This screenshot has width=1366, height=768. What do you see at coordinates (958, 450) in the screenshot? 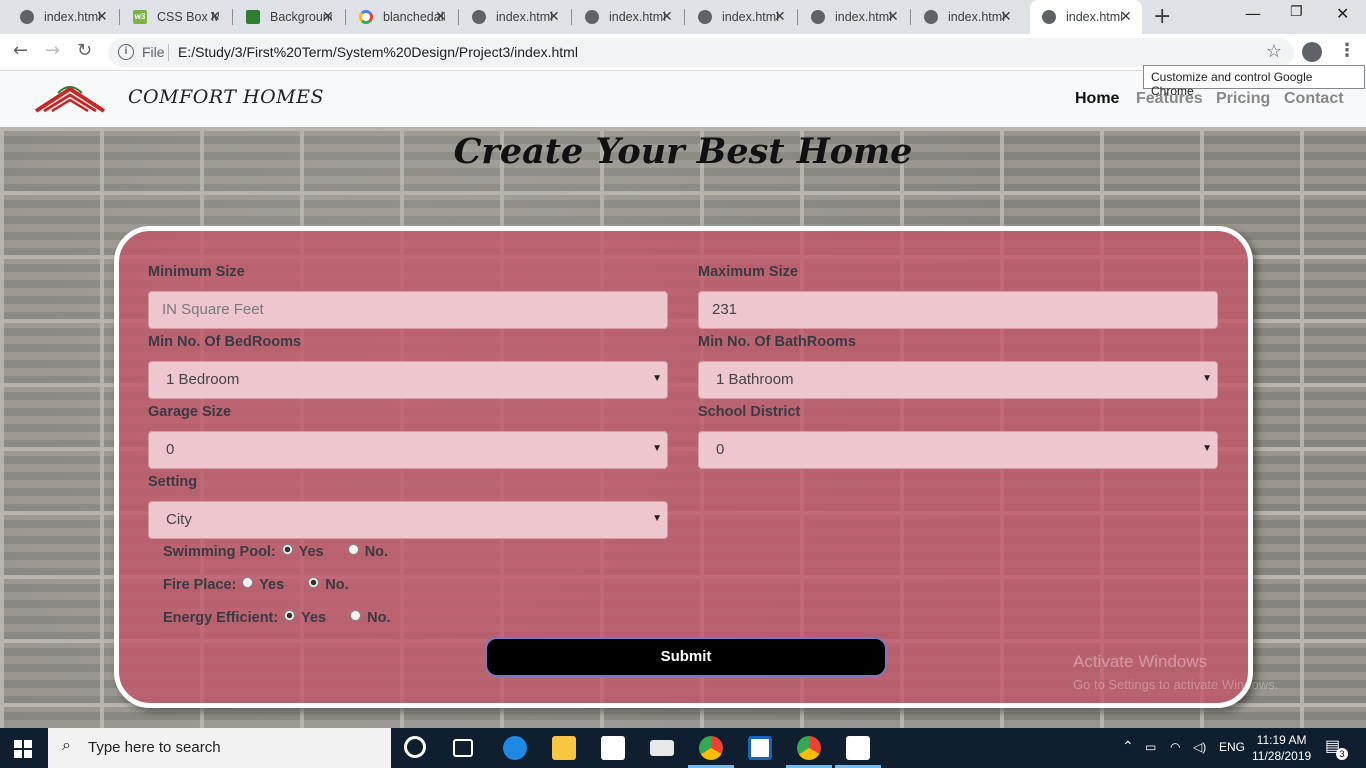
I see `school-district-select: 0 ▼` at bounding box center [958, 450].